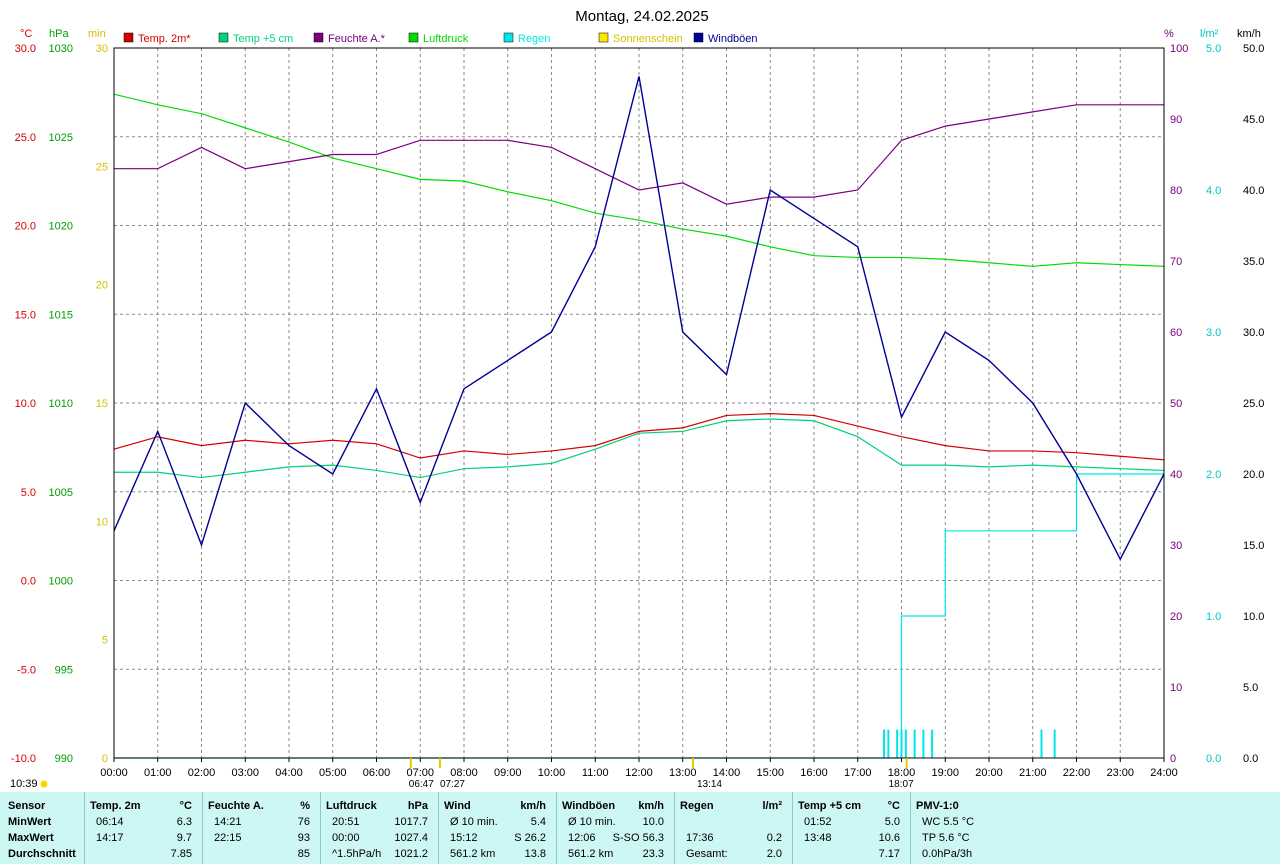 This screenshot has width=1280, height=864. What do you see at coordinates (333, 773) in the screenshot?
I see `tick-label-time: 05:00` at bounding box center [333, 773].